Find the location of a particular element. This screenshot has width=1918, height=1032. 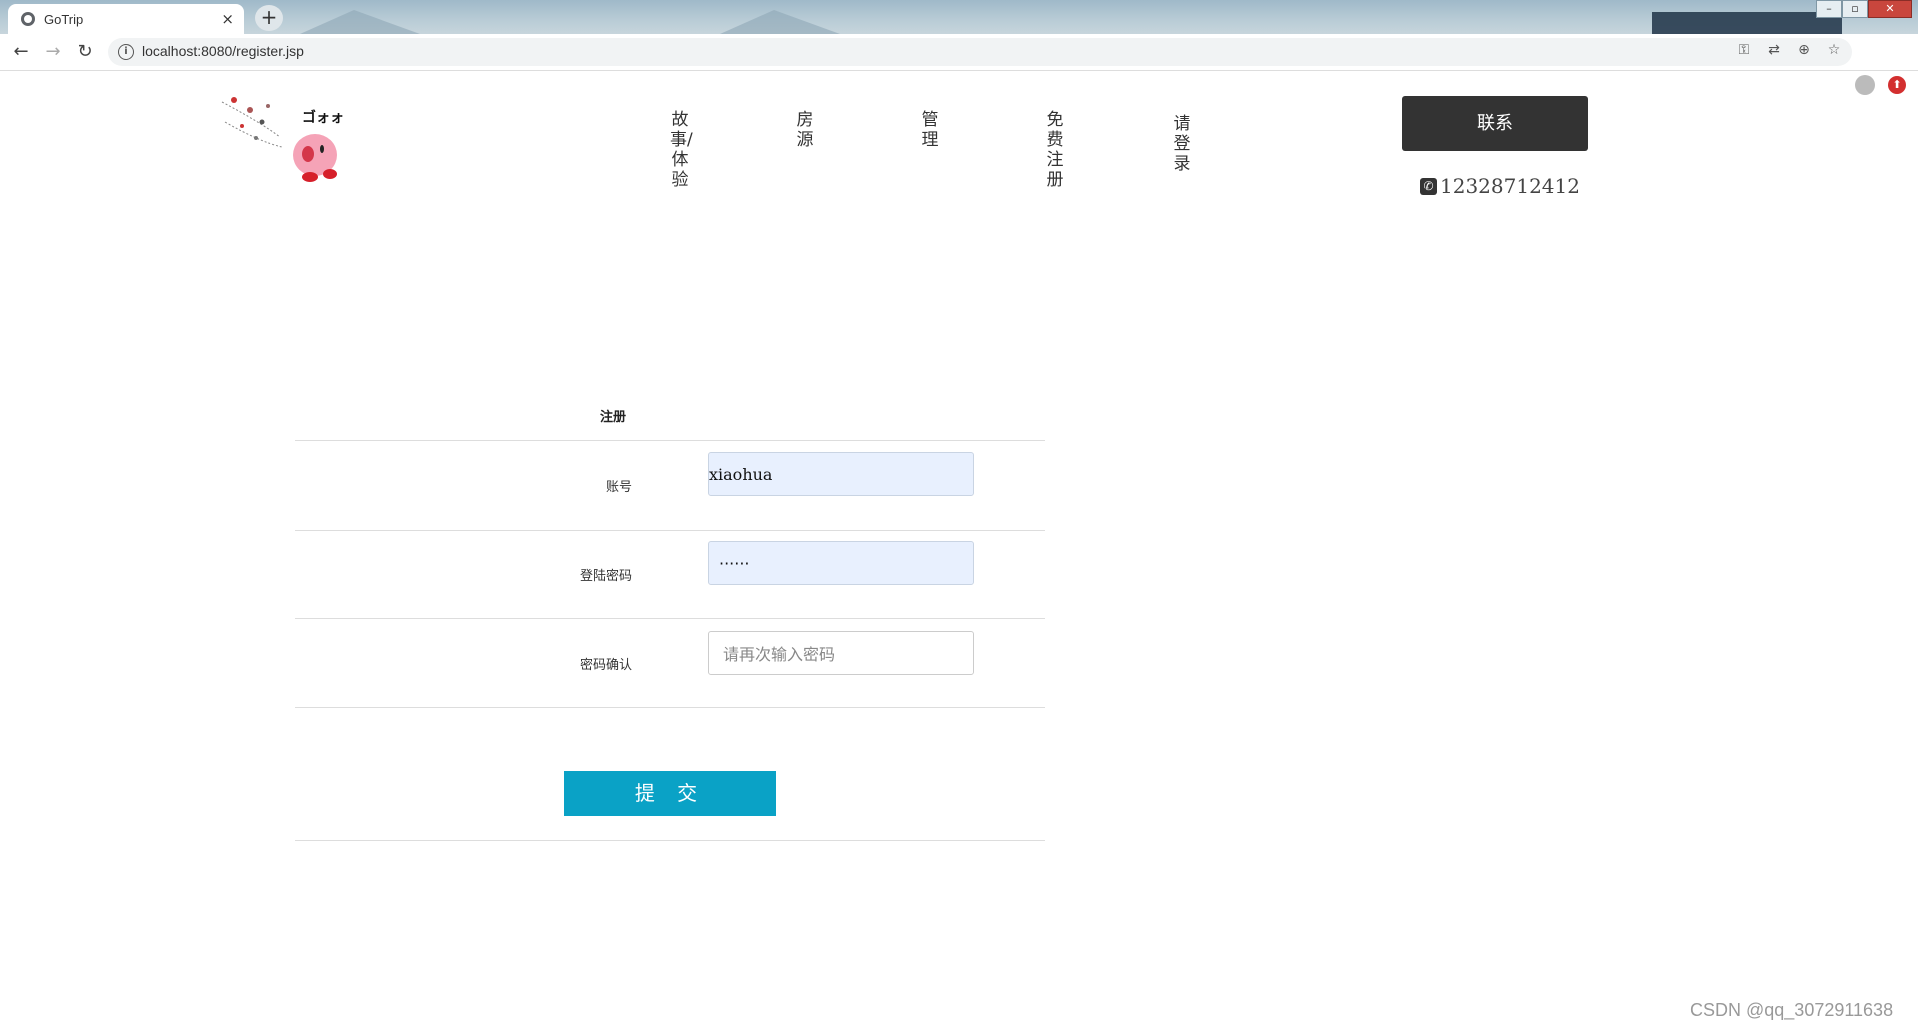

confirm-password-input: 请再次输入密码 is located at coordinates (841, 653).